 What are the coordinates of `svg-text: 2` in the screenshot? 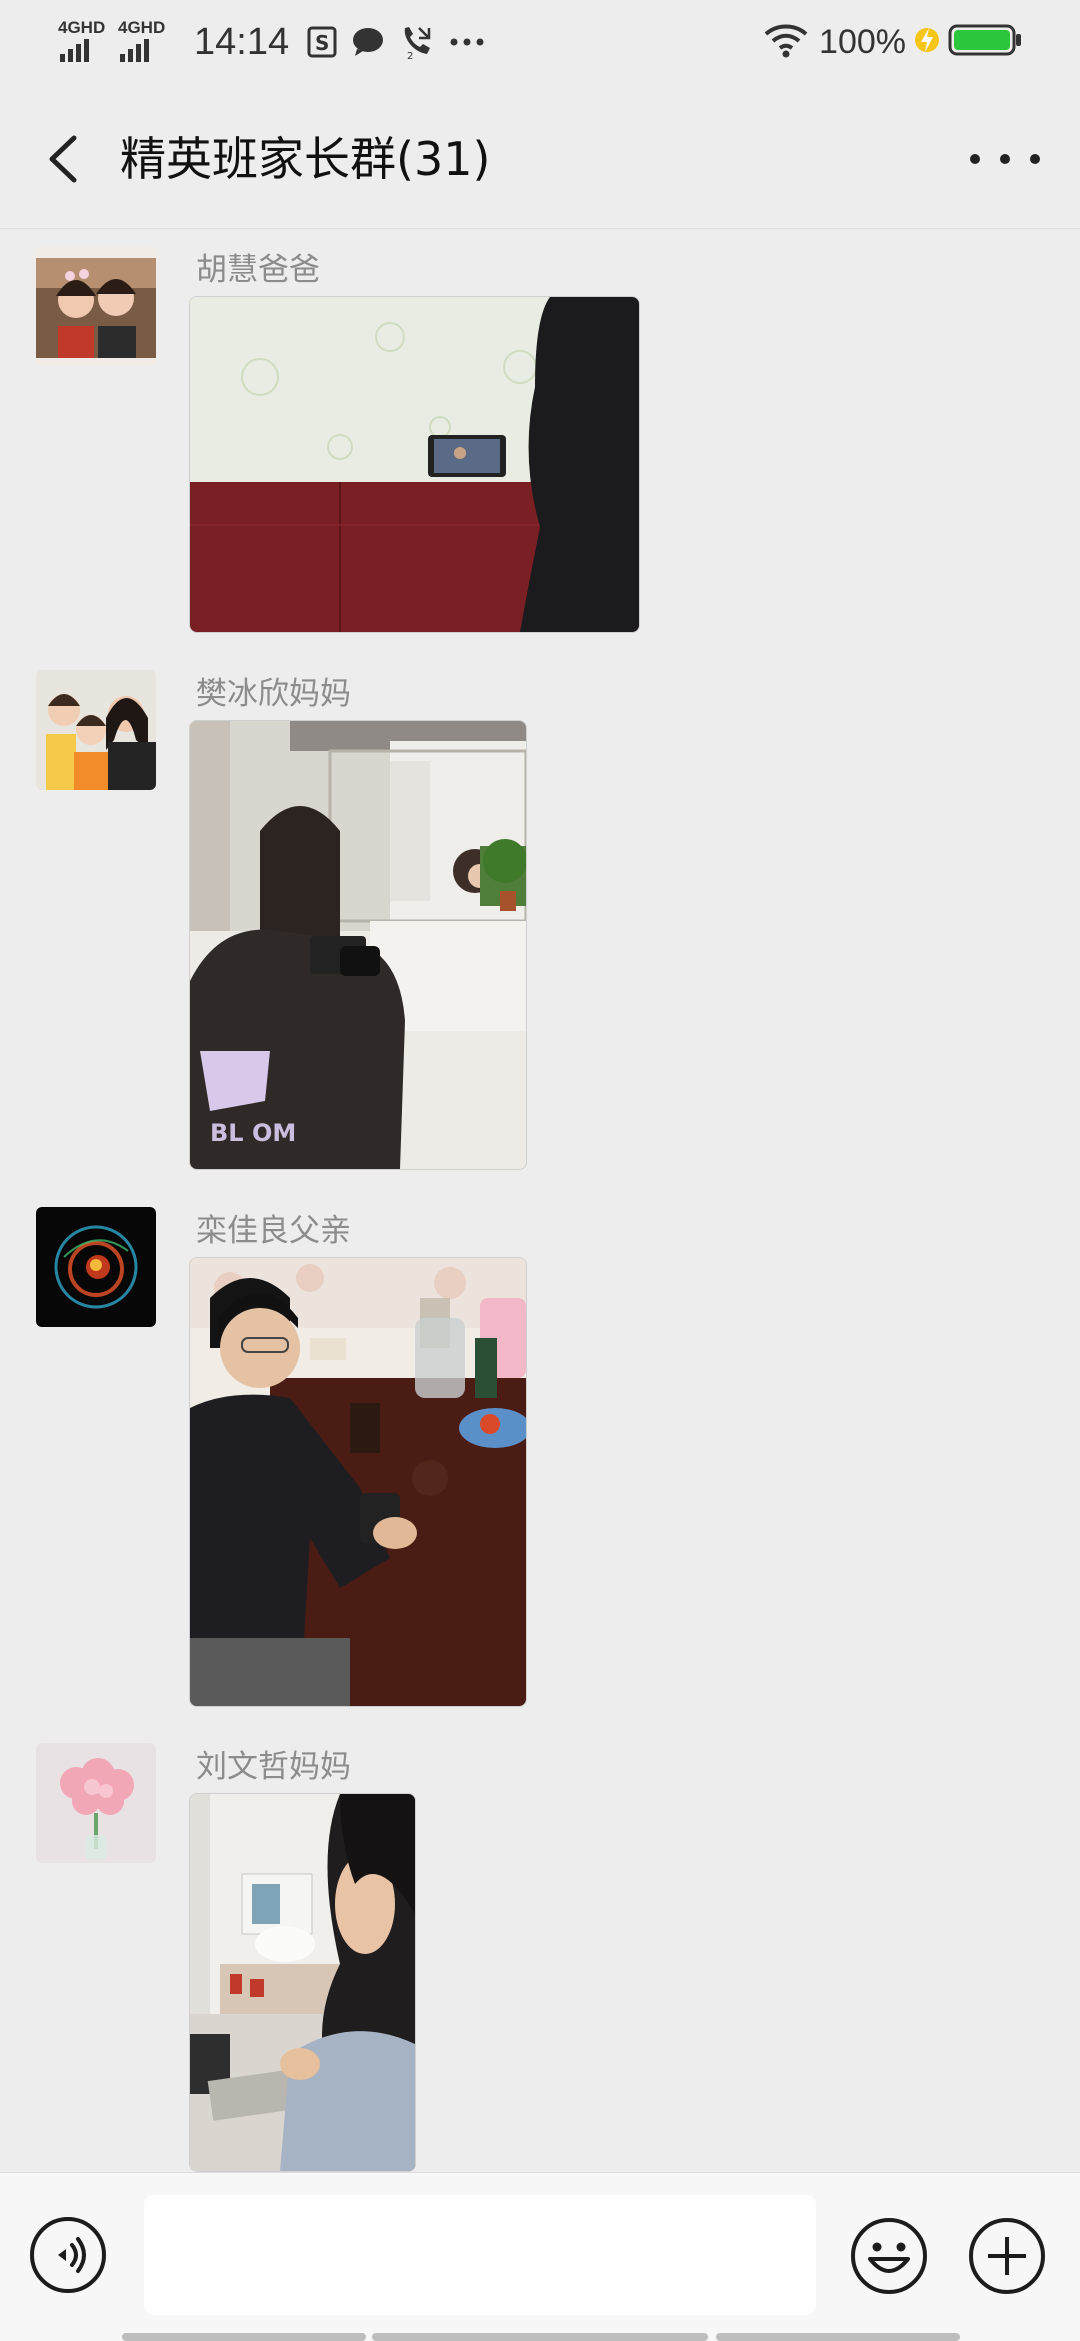 It's located at (410, 55).